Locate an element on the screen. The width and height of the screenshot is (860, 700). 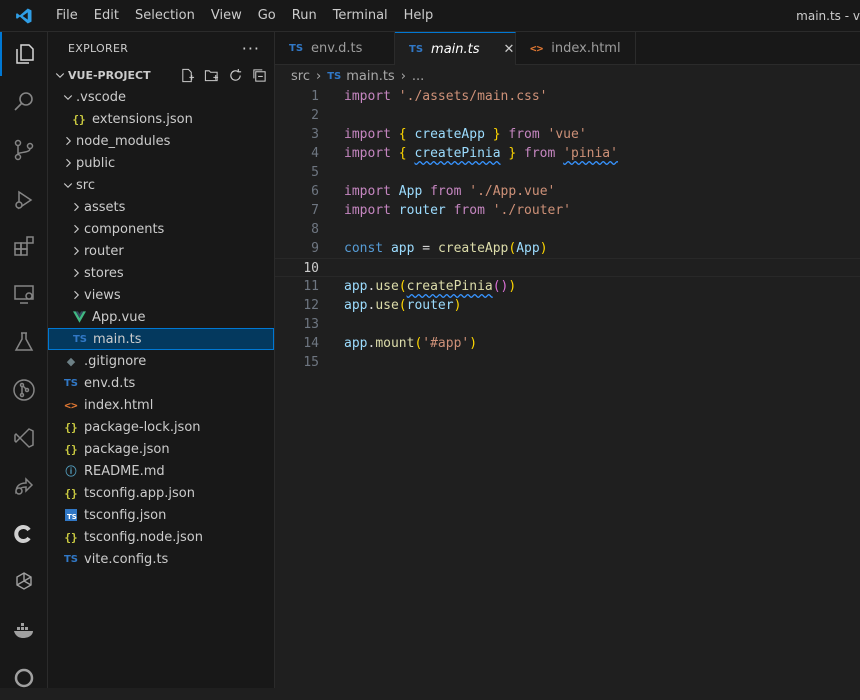
activity-bar is located at coordinates (24, 360).